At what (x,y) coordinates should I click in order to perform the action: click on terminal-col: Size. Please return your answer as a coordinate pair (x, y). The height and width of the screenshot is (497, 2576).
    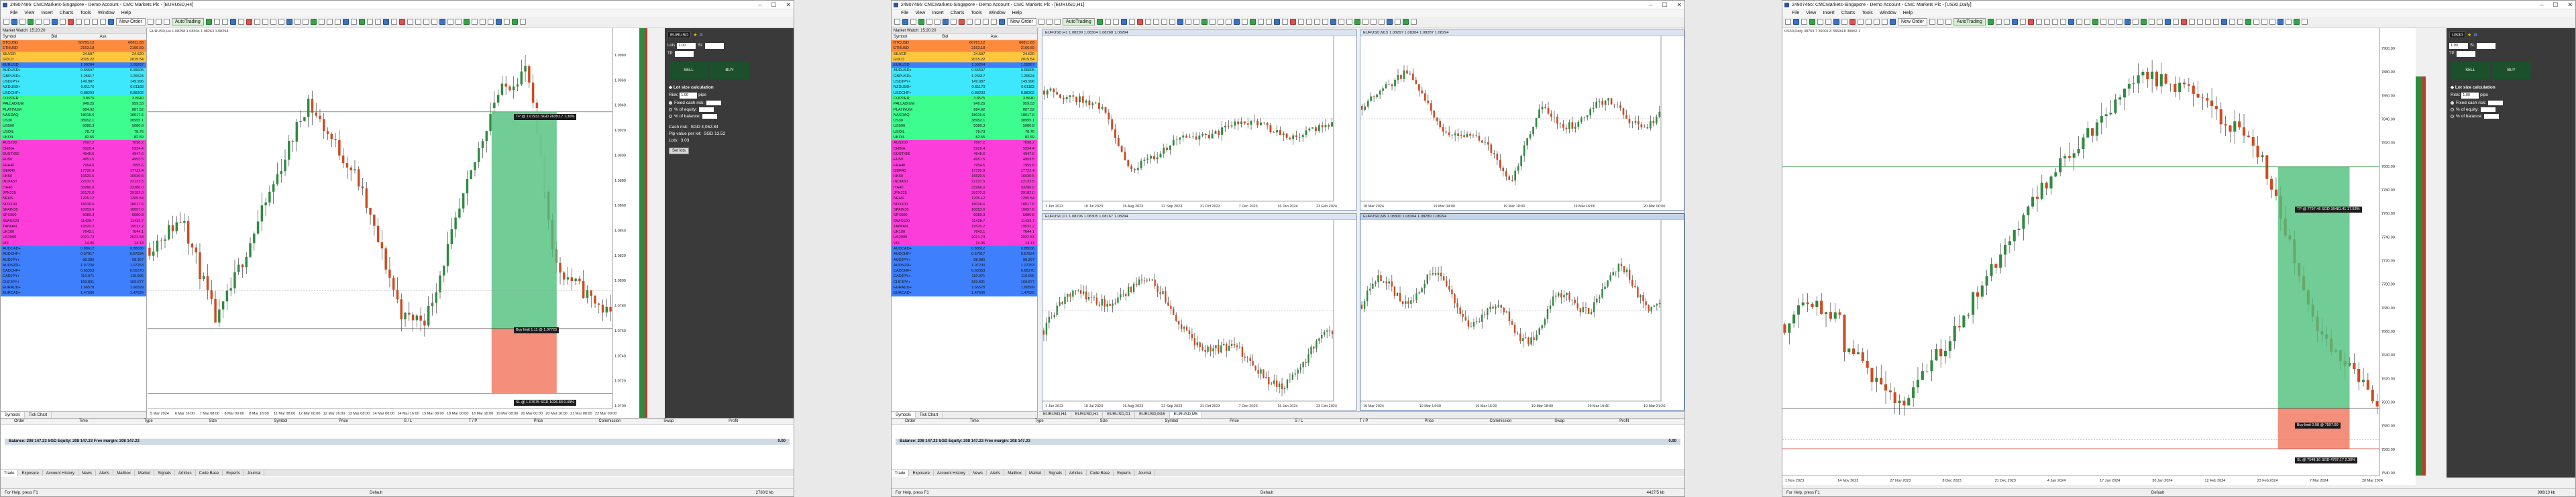
    Looking at the image, I should click on (241, 422).